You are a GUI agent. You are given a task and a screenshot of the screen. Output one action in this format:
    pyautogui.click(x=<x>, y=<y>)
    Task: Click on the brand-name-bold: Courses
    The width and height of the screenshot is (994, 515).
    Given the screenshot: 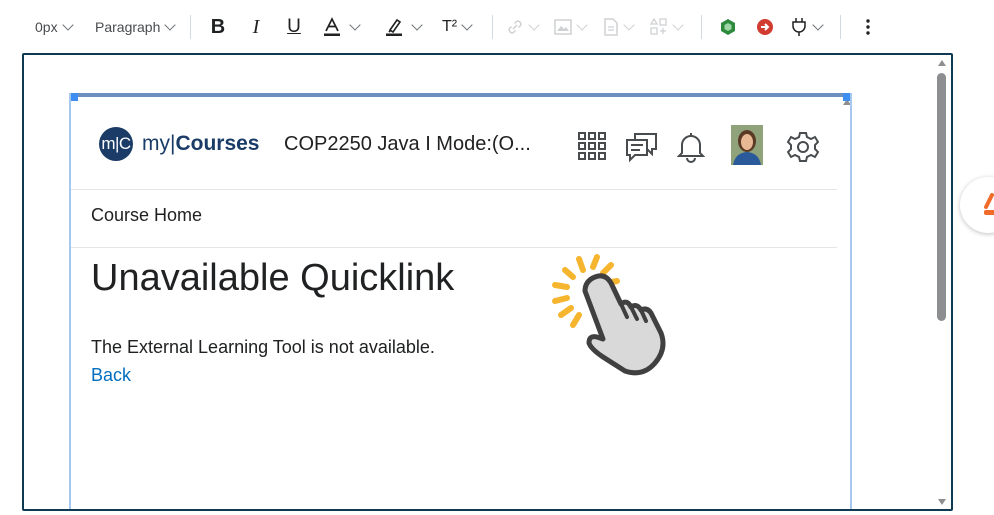 What is the action you would take?
    pyautogui.click(x=217, y=143)
    